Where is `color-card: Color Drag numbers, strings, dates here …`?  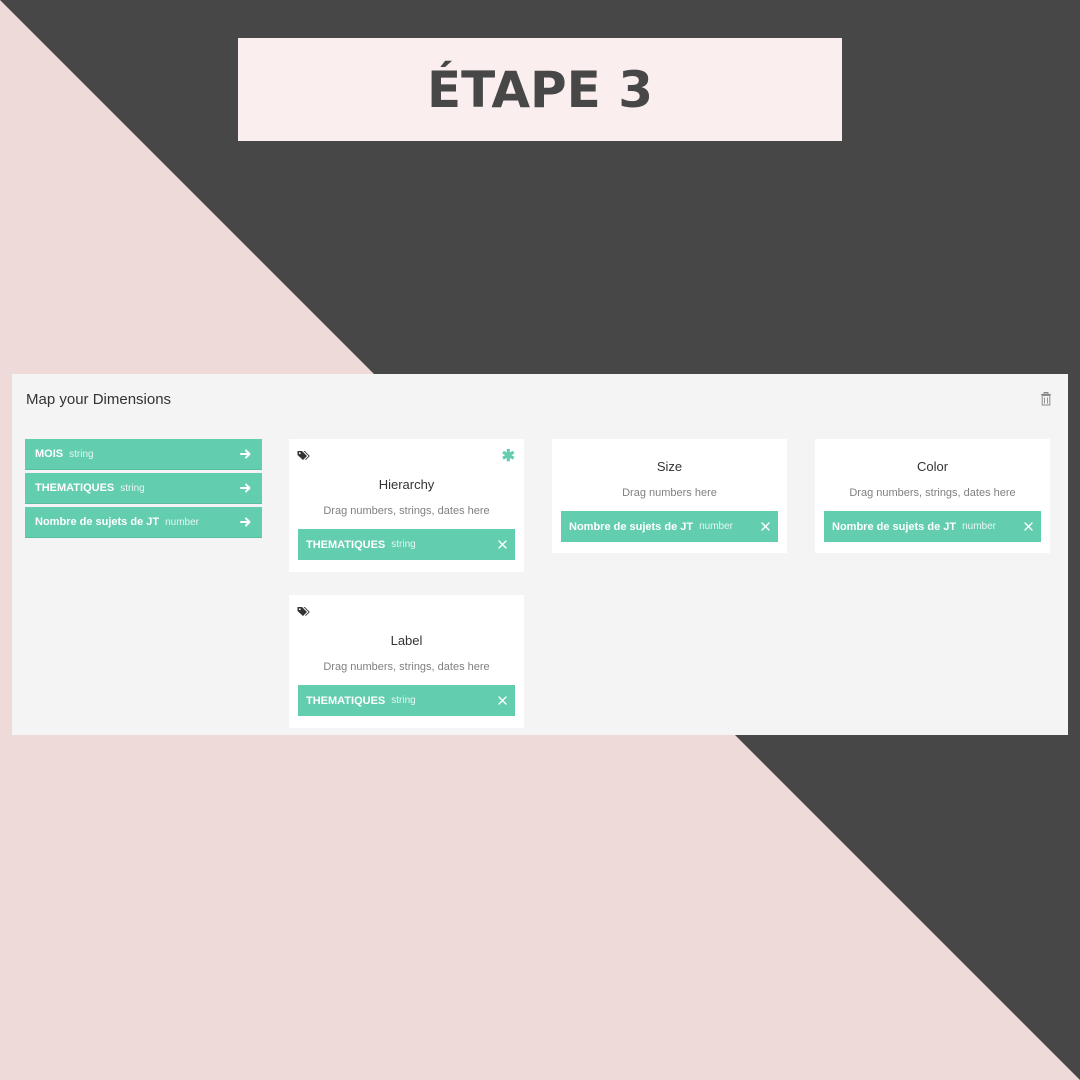
color-card: Color Drag numbers, strings, dates here … is located at coordinates (932, 496).